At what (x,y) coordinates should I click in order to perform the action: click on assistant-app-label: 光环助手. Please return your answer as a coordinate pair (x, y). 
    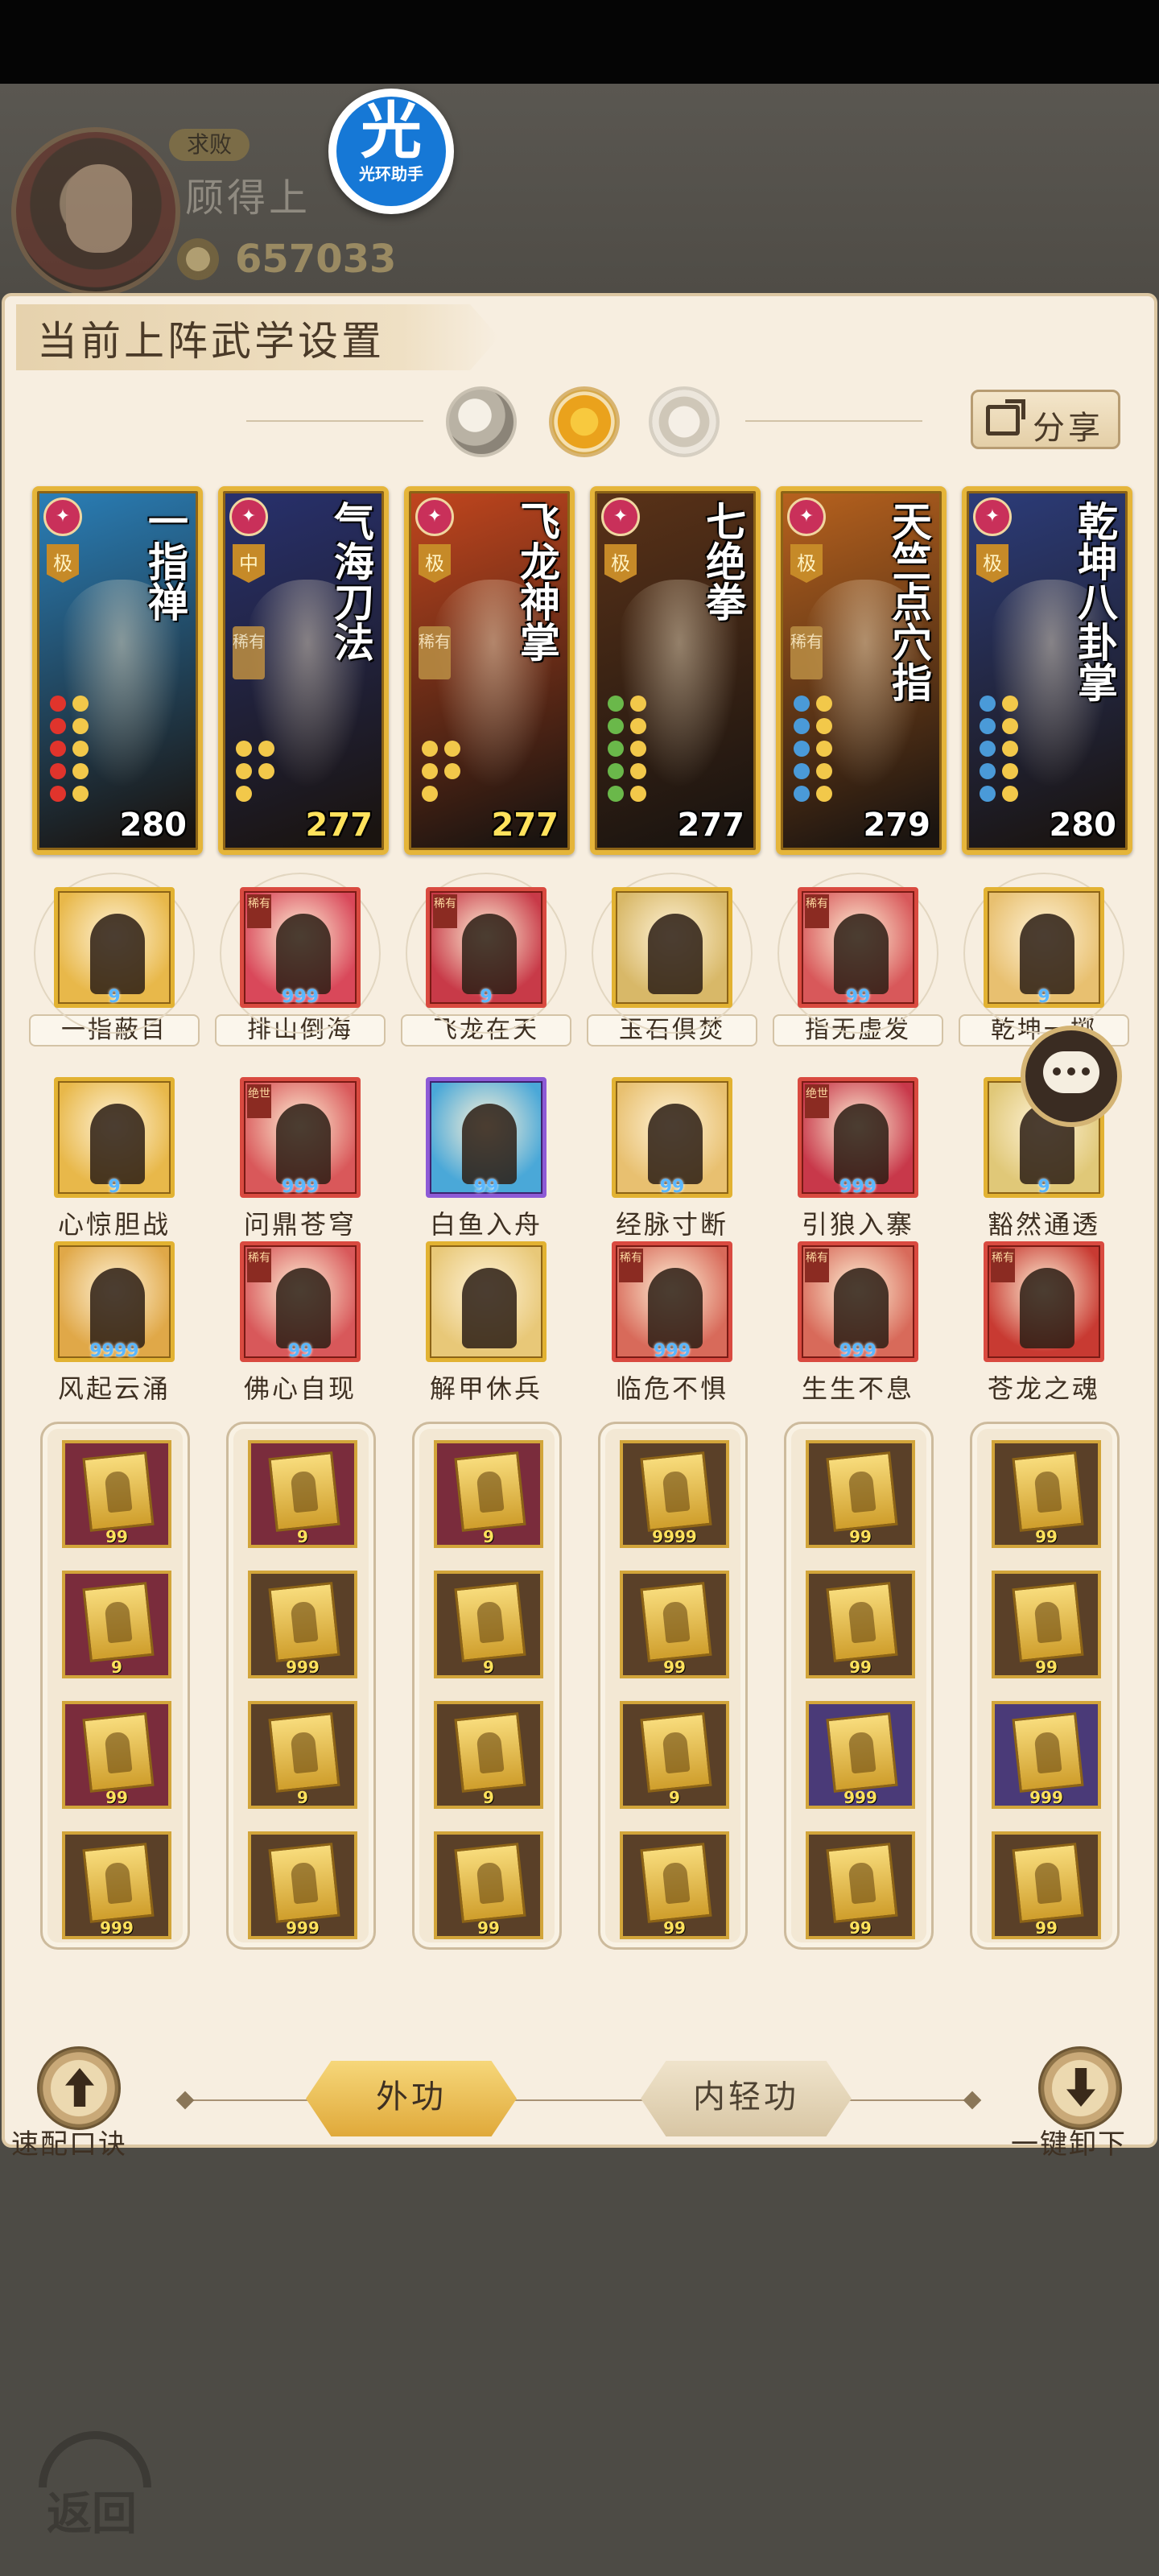
    Looking at the image, I should click on (391, 174).